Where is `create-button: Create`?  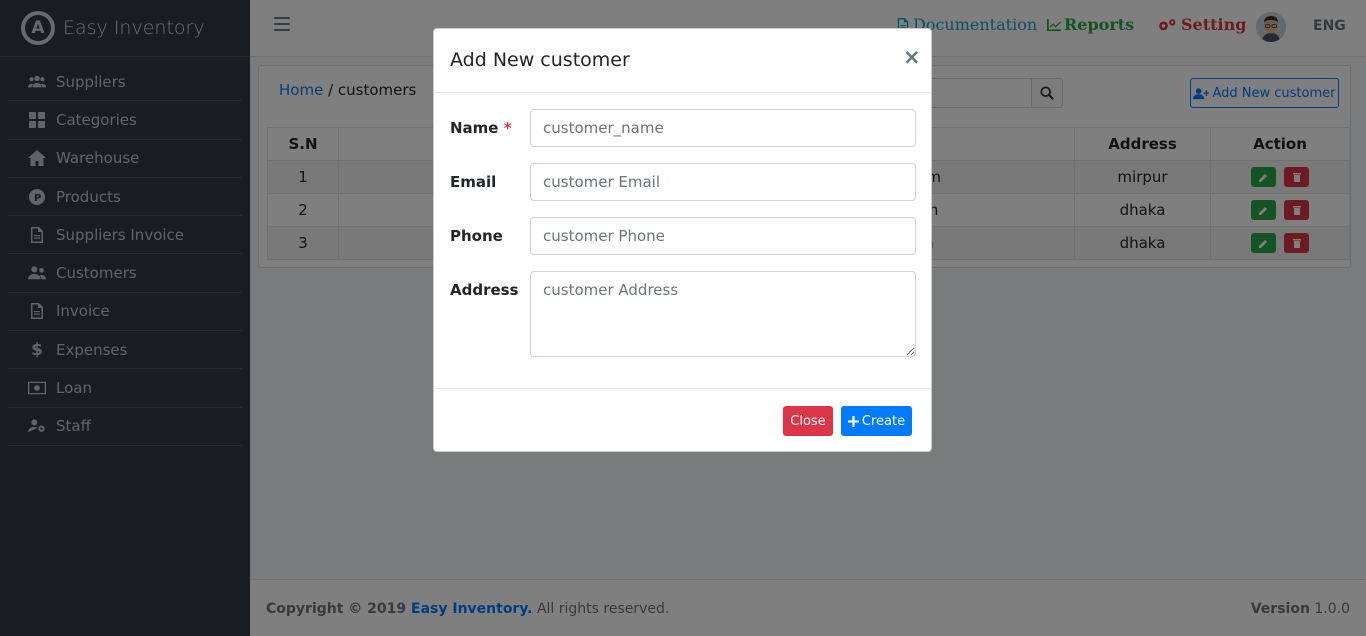 create-button: Create is located at coordinates (876, 421).